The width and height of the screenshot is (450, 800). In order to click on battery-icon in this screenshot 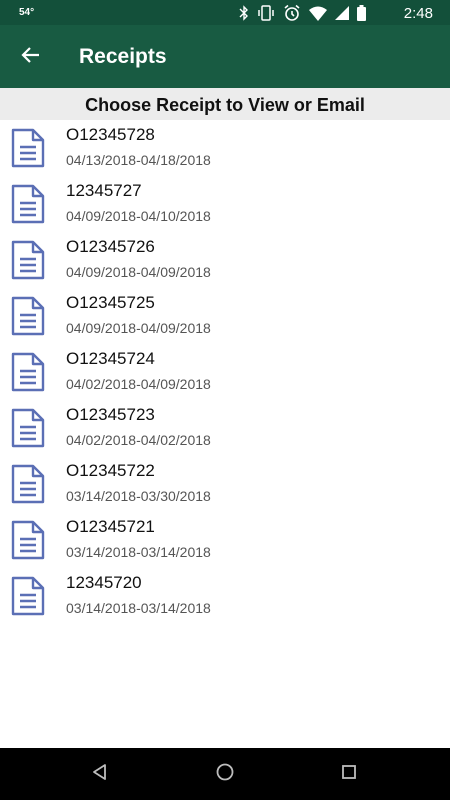, I will do `click(361, 13)`.